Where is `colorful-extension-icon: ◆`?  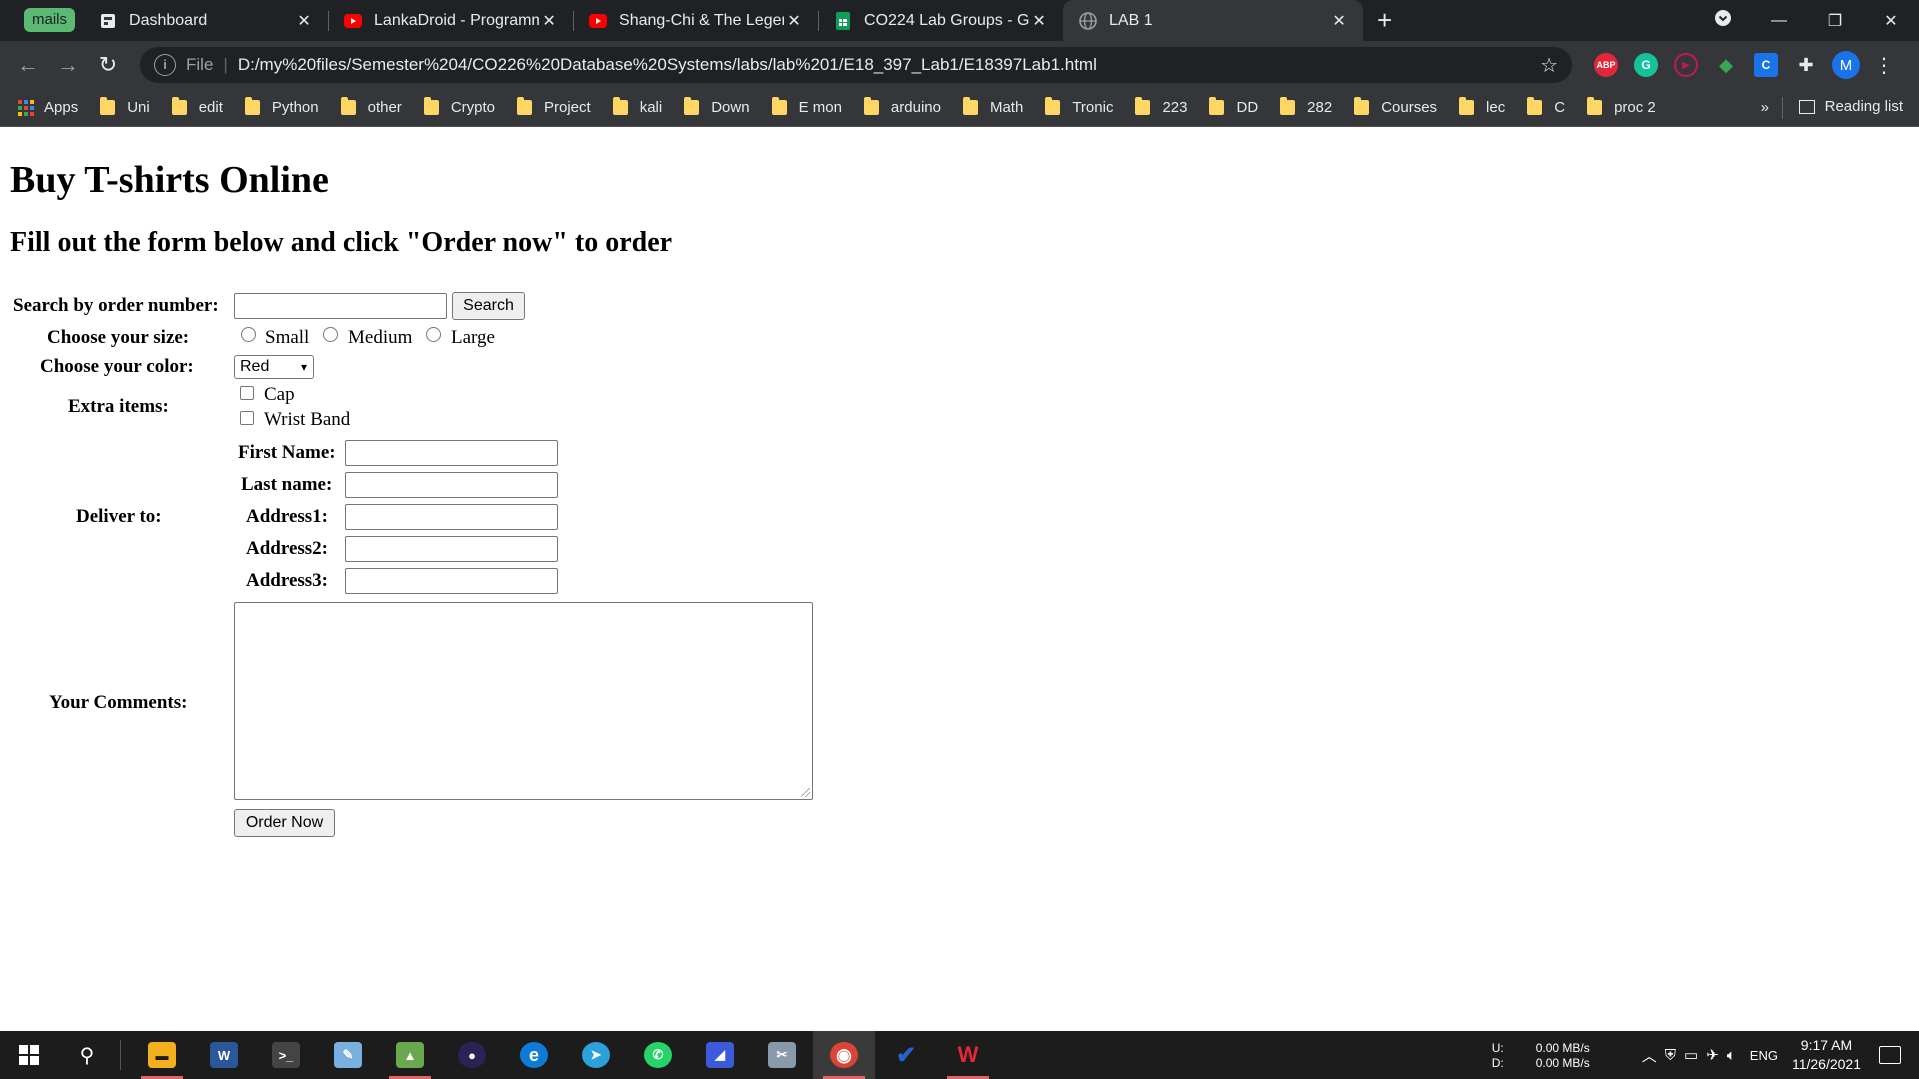
colorful-extension-icon: ◆ is located at coordinates (1726, 65).